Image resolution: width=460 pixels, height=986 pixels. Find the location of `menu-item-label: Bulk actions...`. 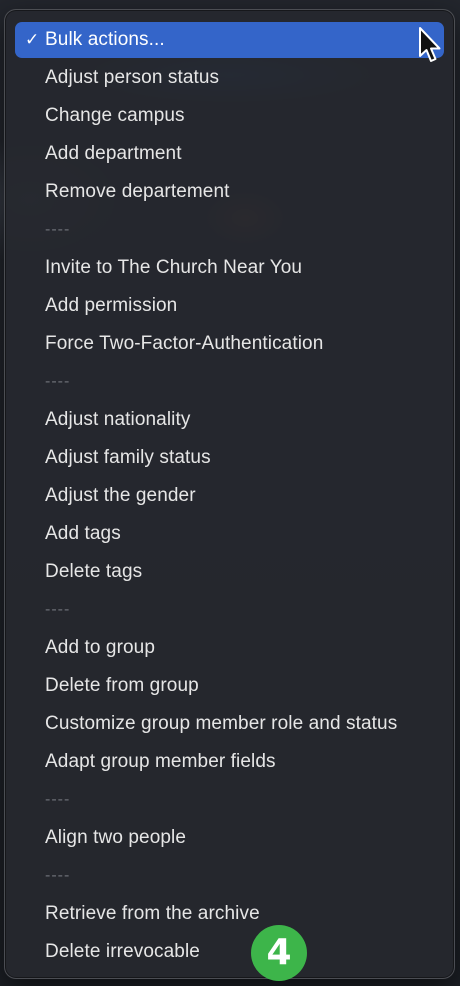

menu-item-label: Bulk actions... is located at coordinates (105, 39).